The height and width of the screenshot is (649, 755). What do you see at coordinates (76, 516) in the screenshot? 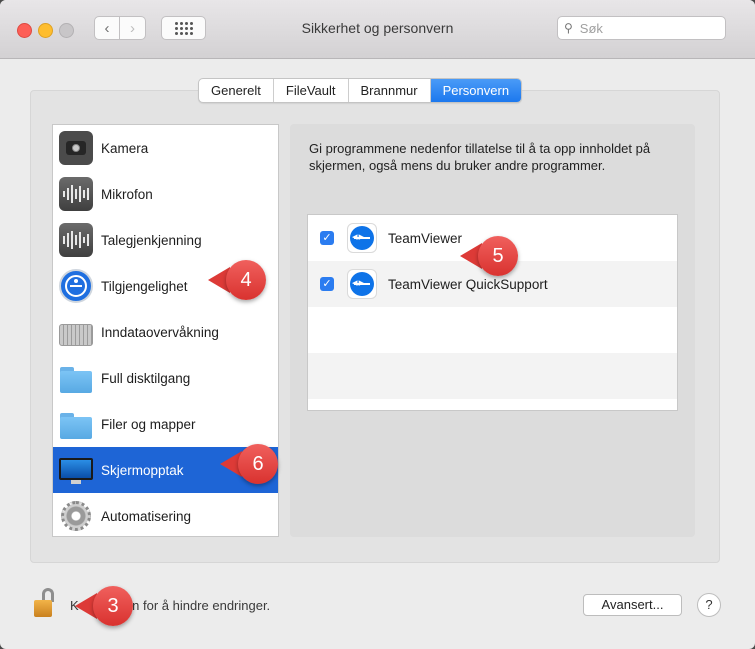
I see `gear-icon` at bounding box center [76, 516].